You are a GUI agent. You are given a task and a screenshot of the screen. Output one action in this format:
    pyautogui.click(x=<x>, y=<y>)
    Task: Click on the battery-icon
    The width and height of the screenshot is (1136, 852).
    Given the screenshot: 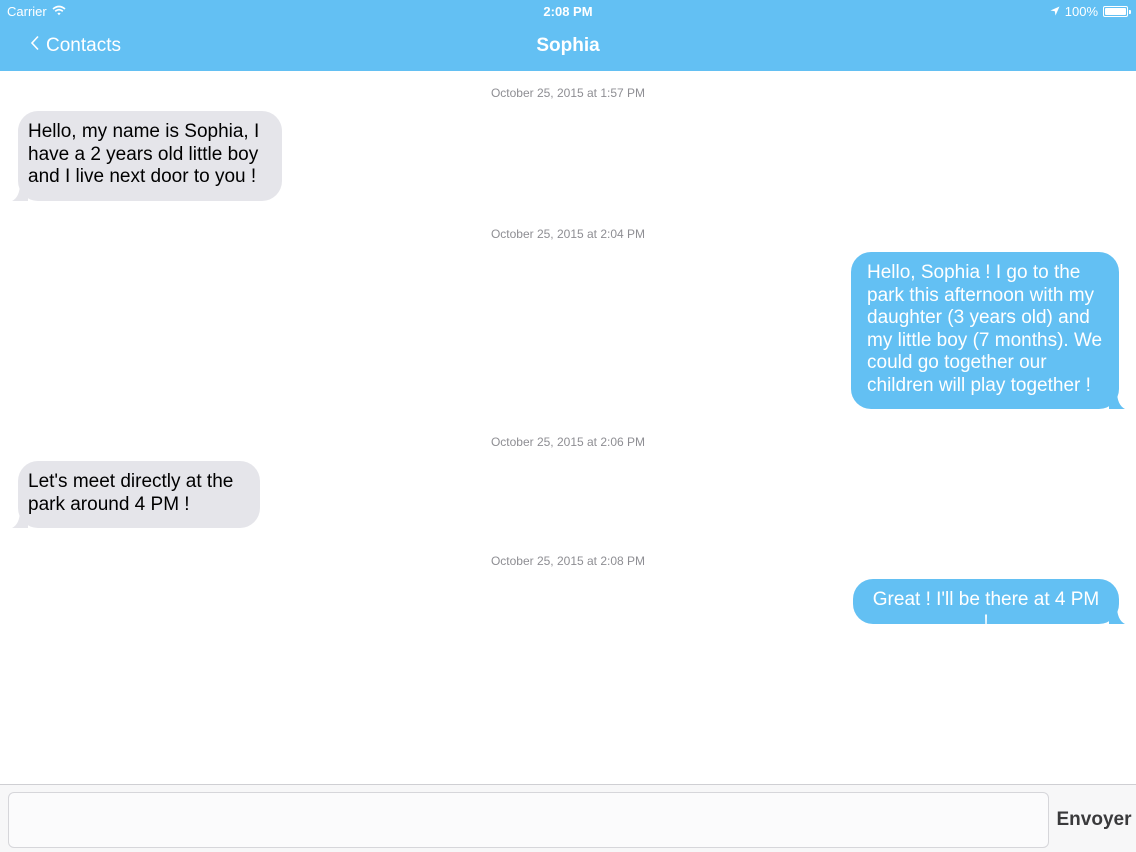 What is the action you would take?
    pyautogui.click(x=1117, y=11)
    